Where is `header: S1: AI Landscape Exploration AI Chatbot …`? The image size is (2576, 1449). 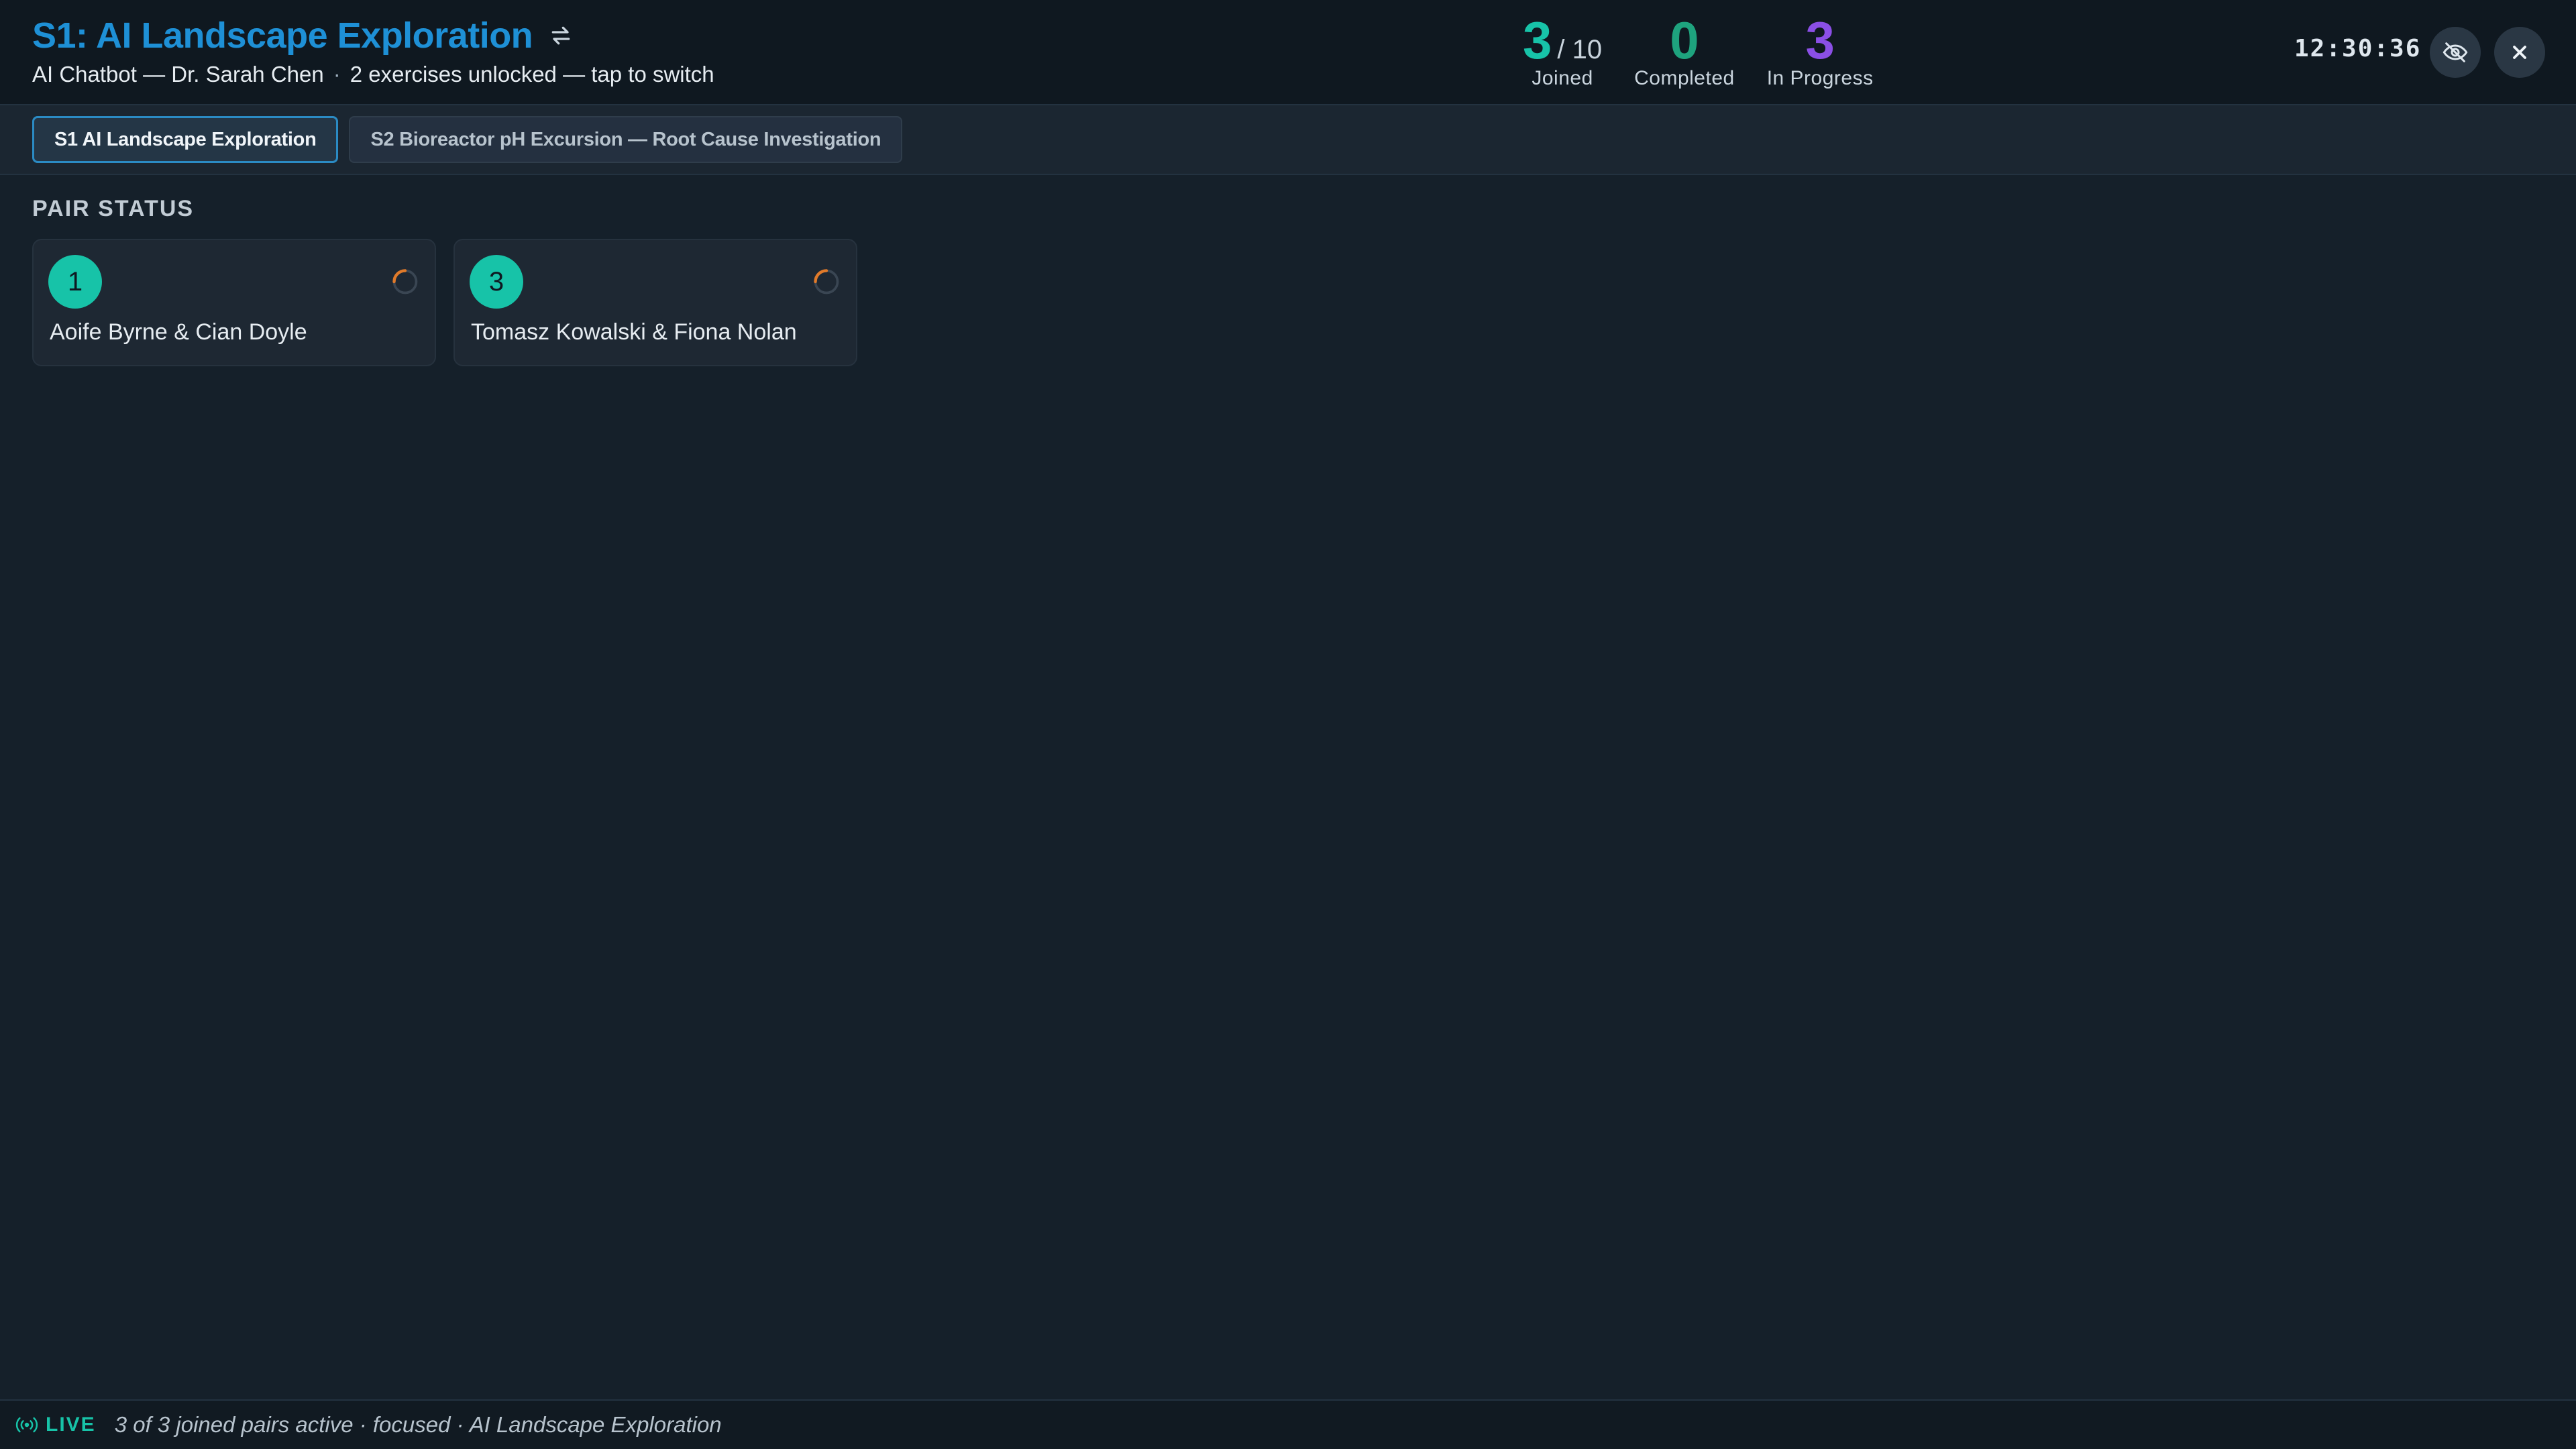
header: S1: AI Landscape Exploration AI Chatbot … is located at coordinates (1288, 52).